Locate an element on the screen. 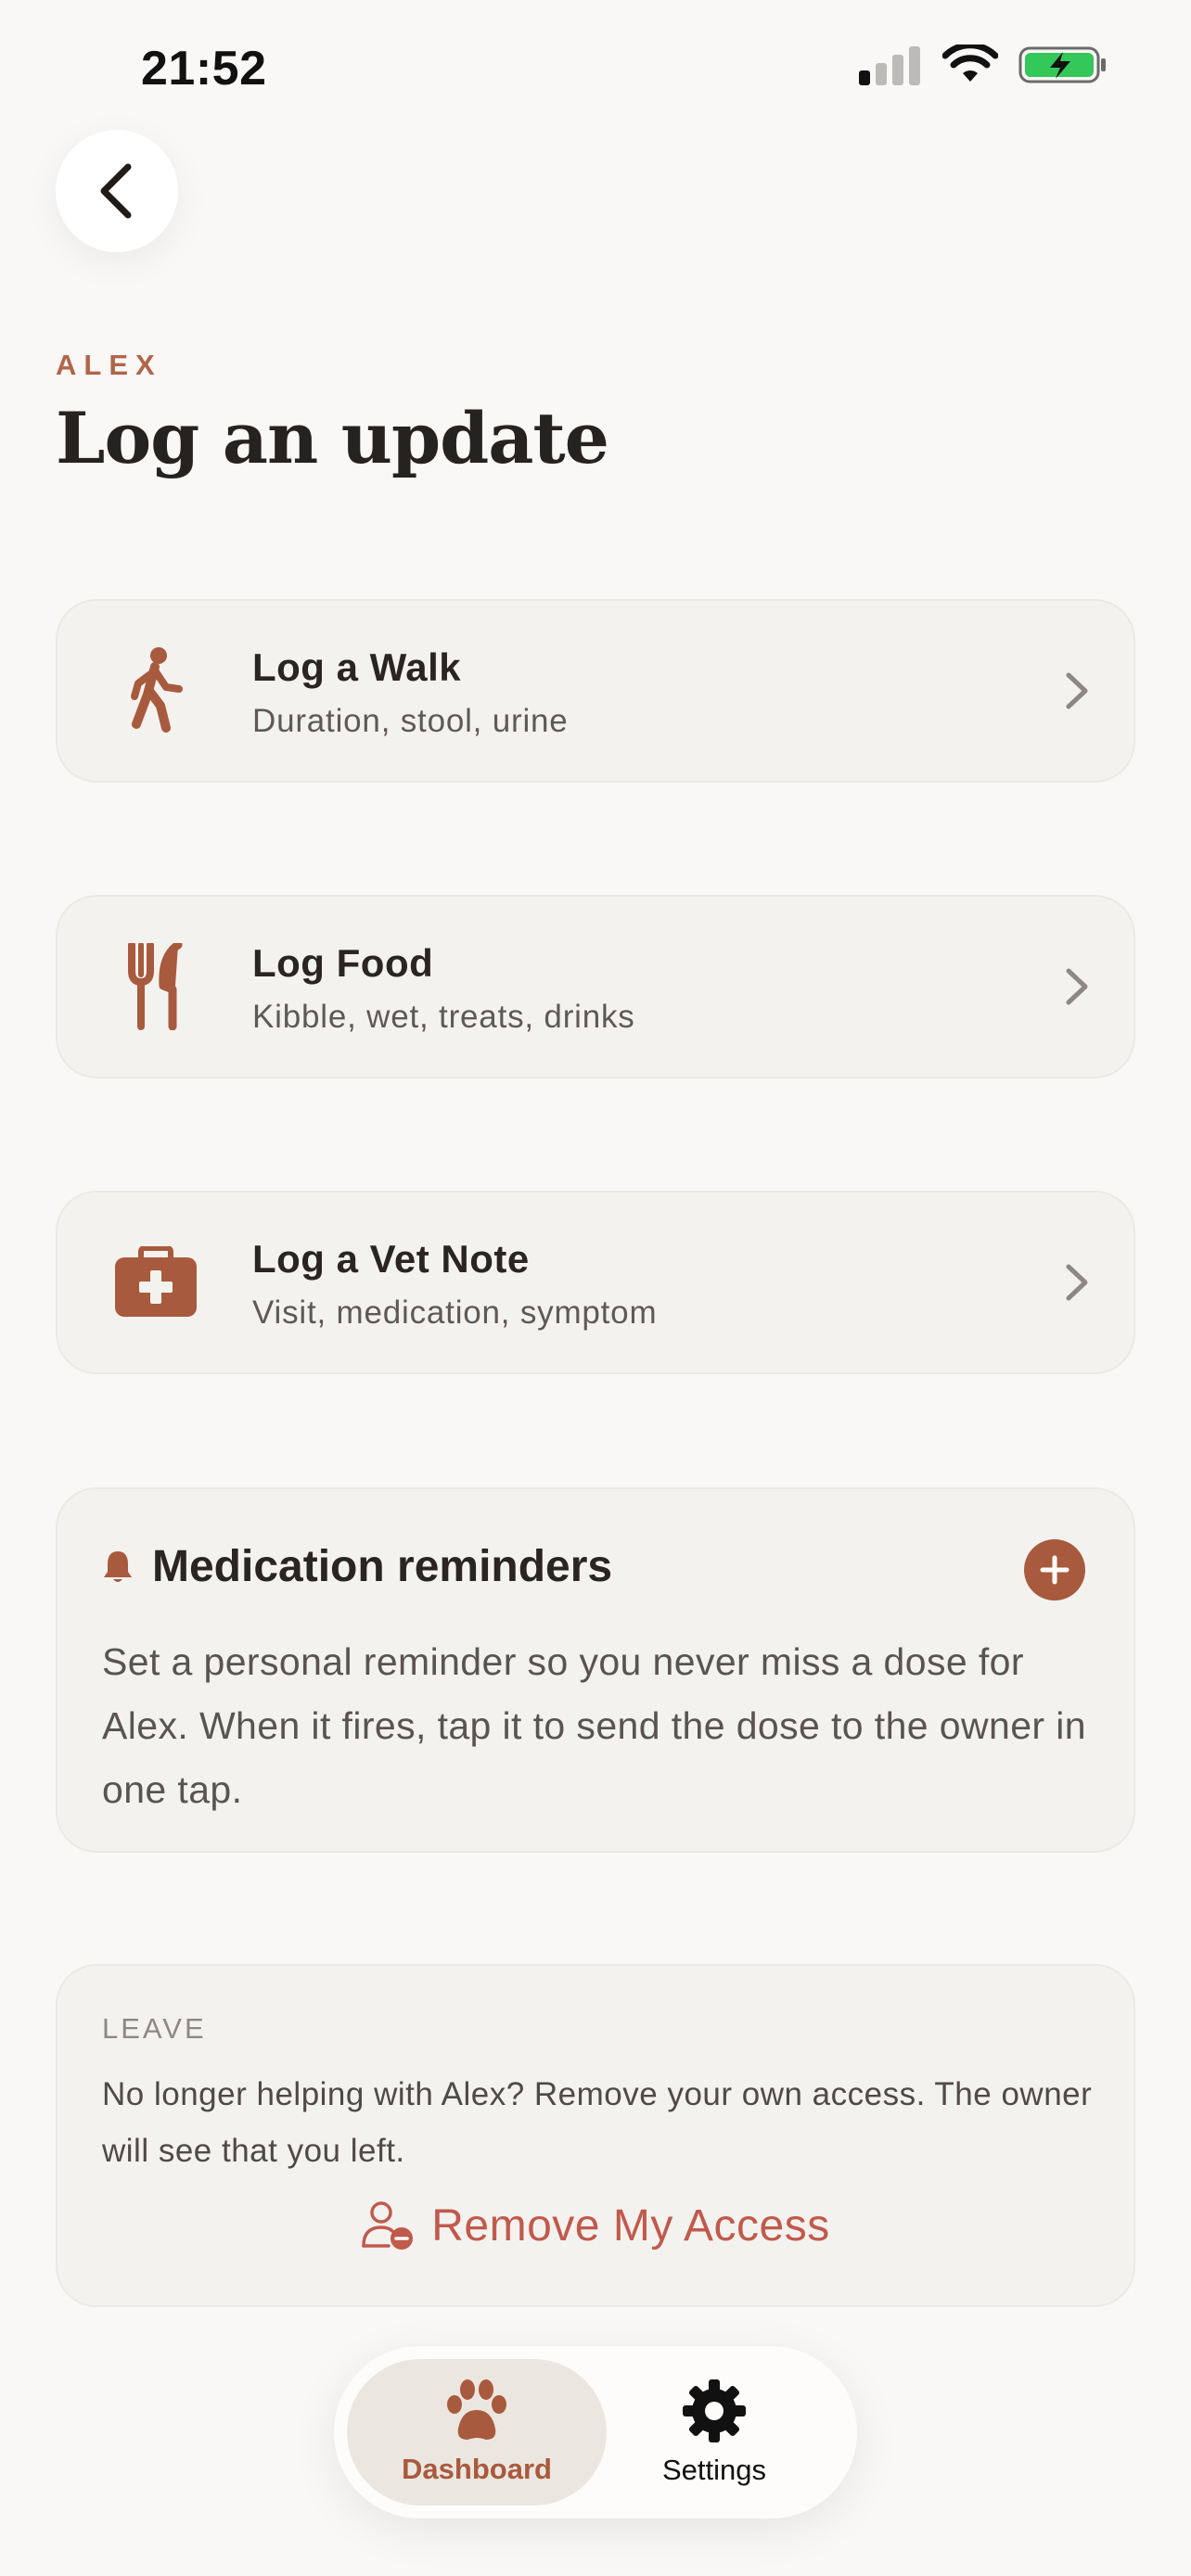 The image size is (1191, 2576). log-food-card: Log Food Kibble, wet, treats, drinks is located at coordinates (595, 986).